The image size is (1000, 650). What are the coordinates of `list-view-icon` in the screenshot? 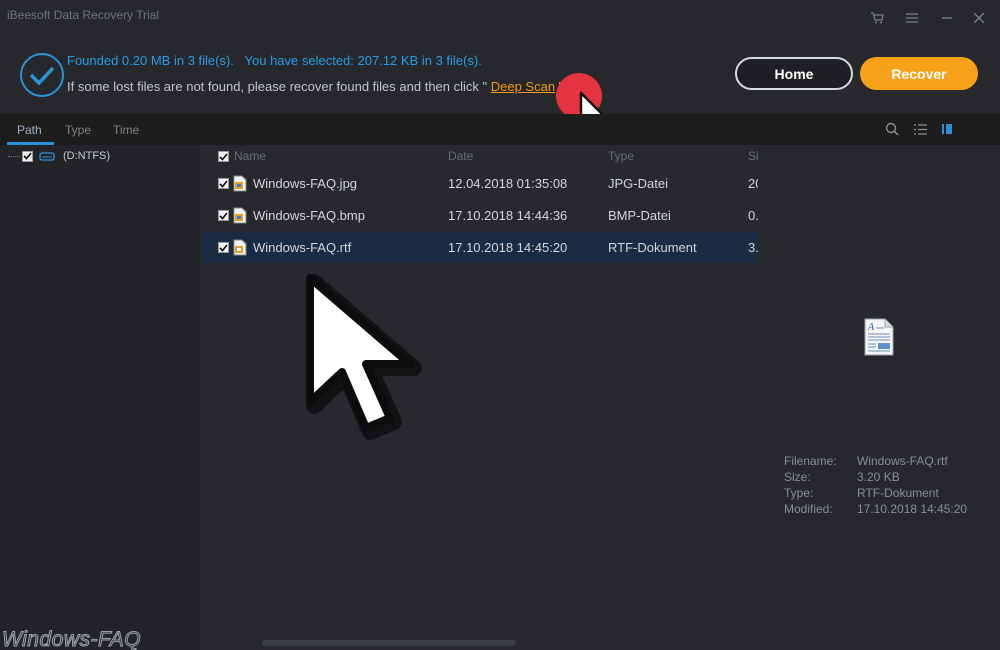 It's located at (920, 129).